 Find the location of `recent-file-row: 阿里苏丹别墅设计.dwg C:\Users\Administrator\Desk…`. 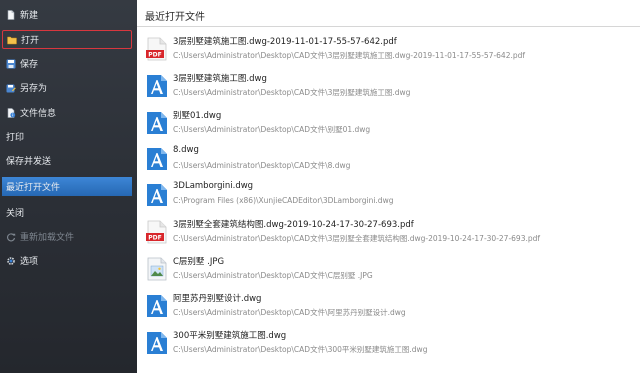

recent-file-row: 阿里苏丹别墅设计.dwg C:\Users\Administrator\Desk… is located at coordinates (390, 306).